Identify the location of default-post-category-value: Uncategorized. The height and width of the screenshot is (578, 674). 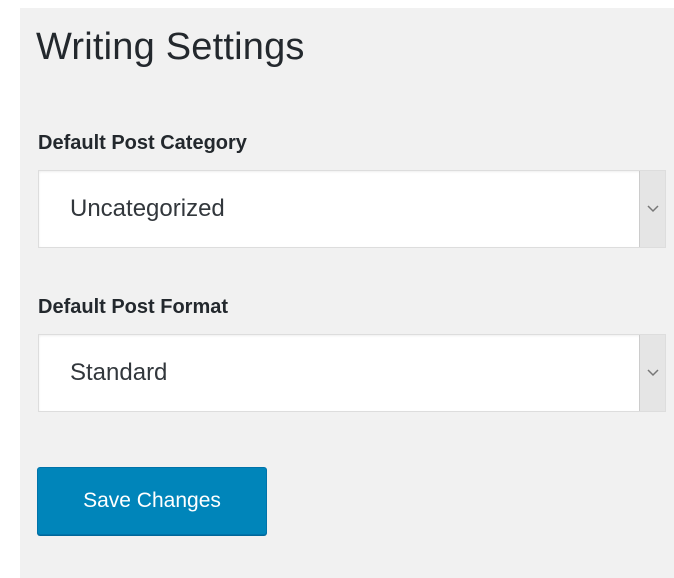
(147, 208).